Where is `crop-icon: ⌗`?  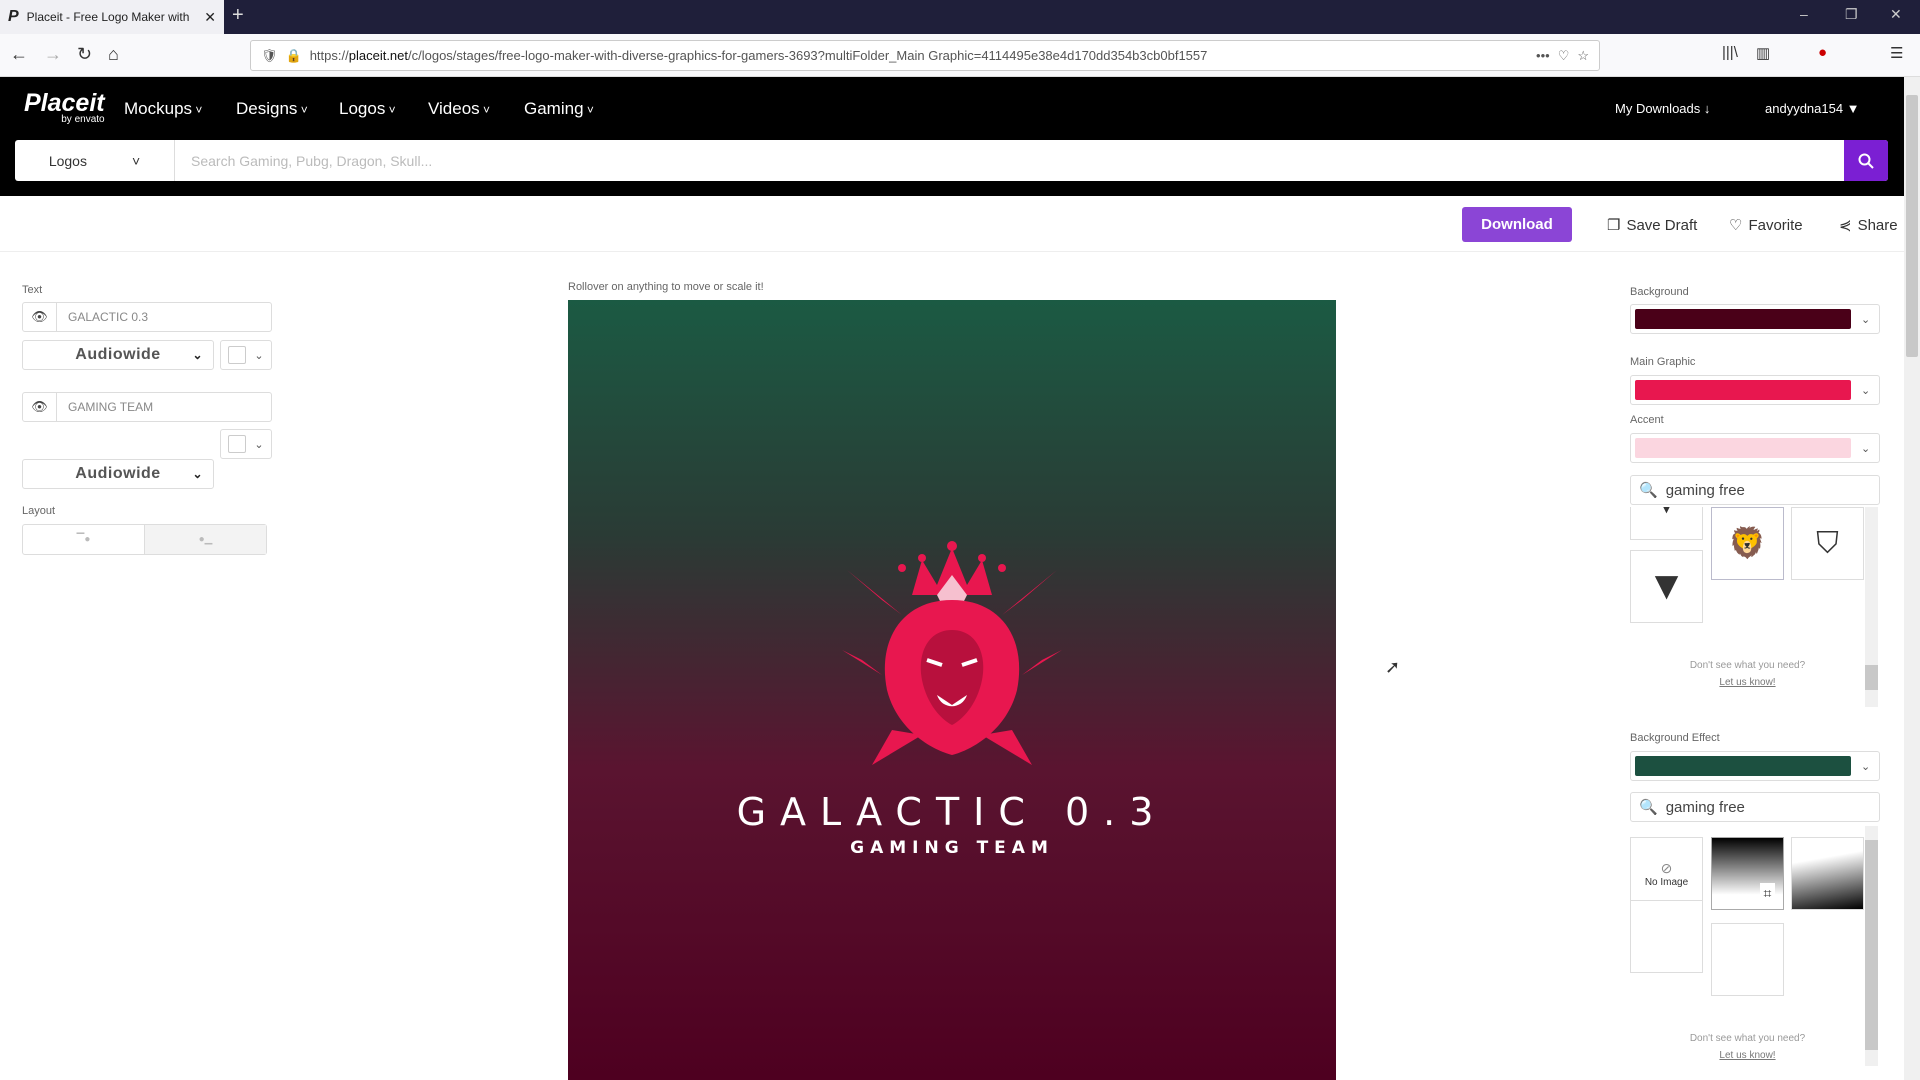 crop-icon: ⌗ is located at coordinates (1767, 893).